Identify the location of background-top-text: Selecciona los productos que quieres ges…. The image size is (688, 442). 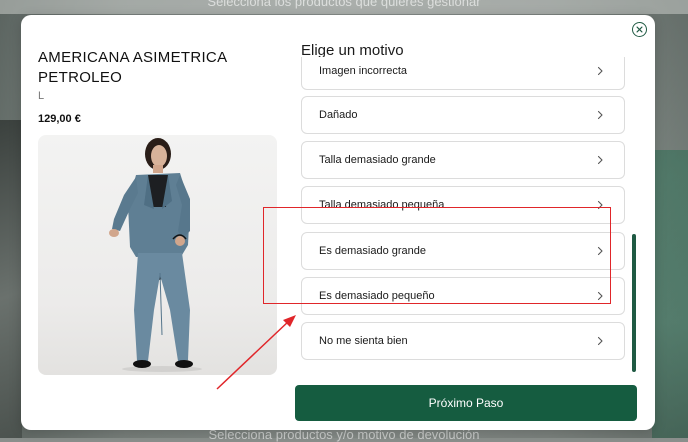
(344, 4).